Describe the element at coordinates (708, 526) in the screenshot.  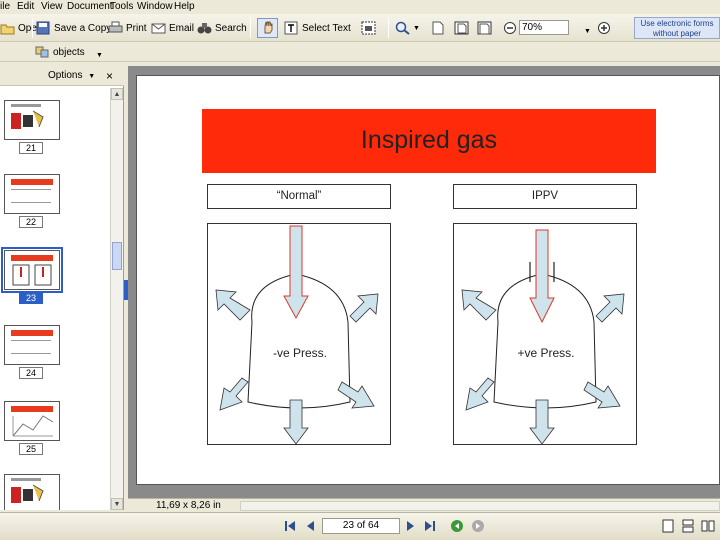
I see `facing-pages-icon` at that location.